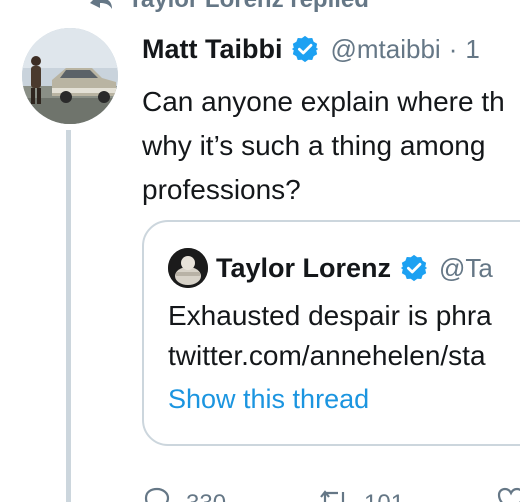 The width and height of the screenshot is (520, 502). What do you see at coordinates (304, 267) in the screenshot?
I see `quoted-author-name: Taylor Lorenz` at bounding box center [304, 267].